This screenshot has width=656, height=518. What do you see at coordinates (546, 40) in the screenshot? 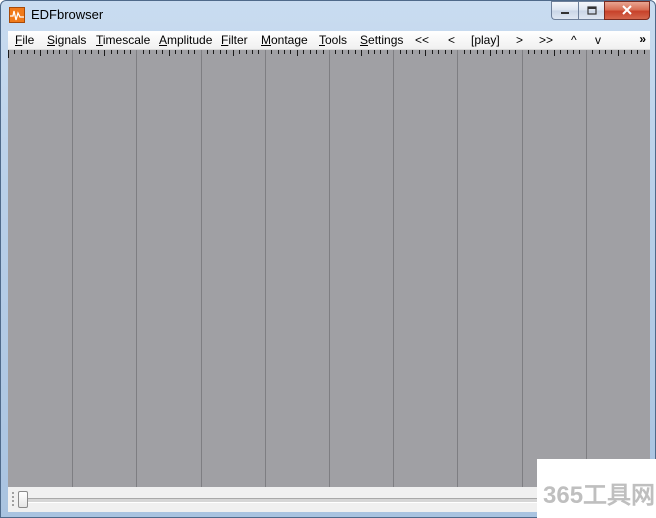
I see `nav-fast-forward-button: >>` at bounding box center [546, 40].